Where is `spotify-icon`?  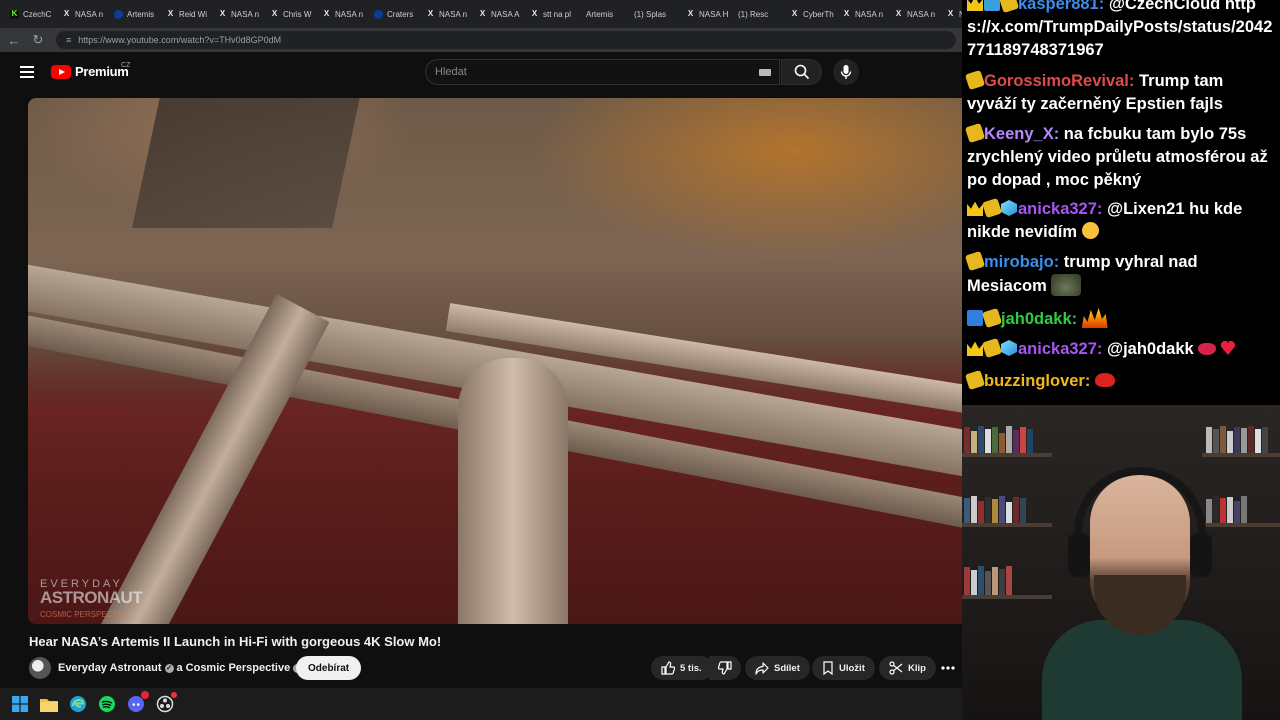 spotify-icon is located at coordinates (107, 704).